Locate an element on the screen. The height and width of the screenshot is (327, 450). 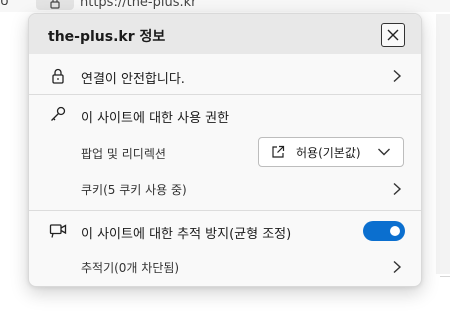
top-left-glyph: ט is located at coordinates (4, 4).